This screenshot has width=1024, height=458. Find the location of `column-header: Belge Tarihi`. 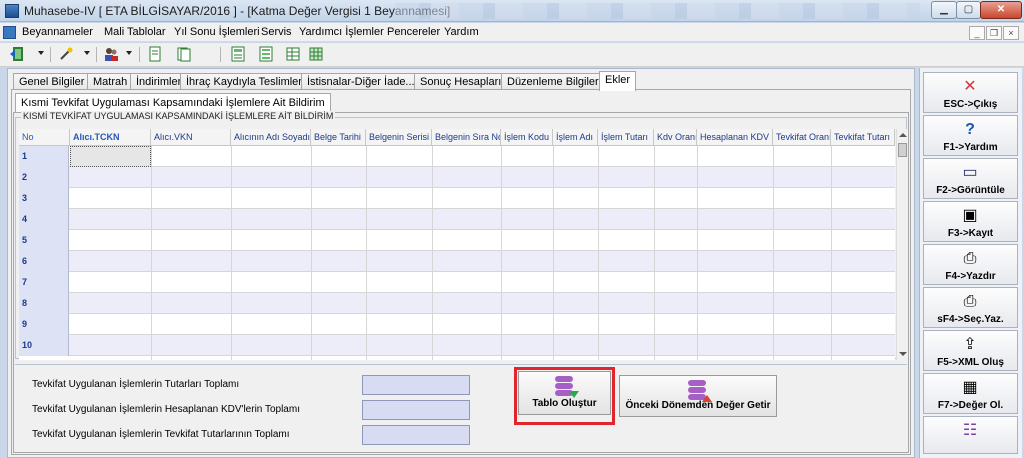

column-header: Belge Tarihi is located at coordinates (338, 137).